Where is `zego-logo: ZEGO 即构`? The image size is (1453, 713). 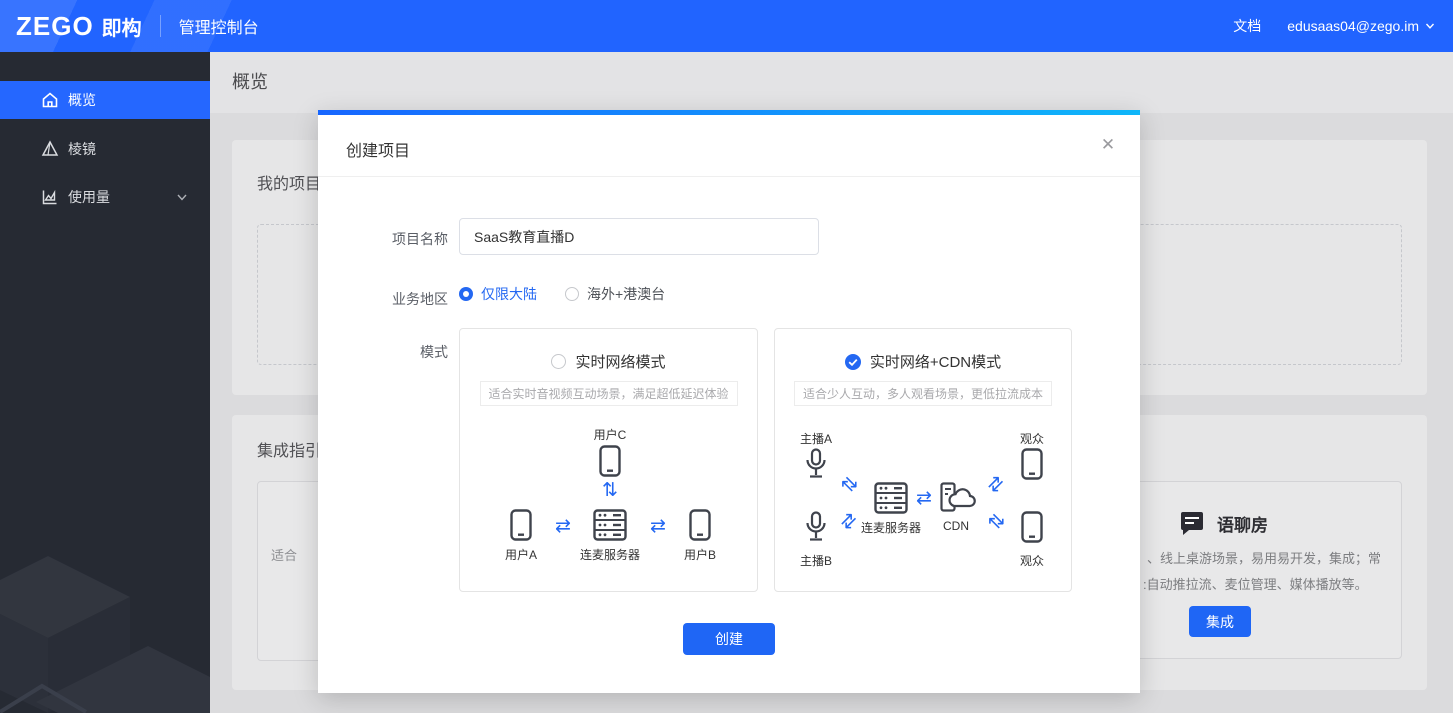
zego-logo: ZEGO 即构 is located at coordinates (79, 26).